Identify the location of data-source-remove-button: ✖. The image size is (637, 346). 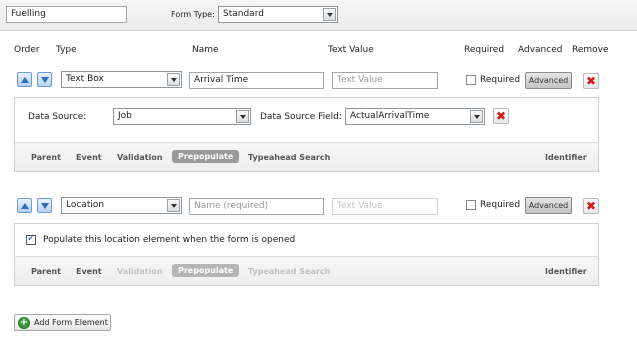
(501, 116).